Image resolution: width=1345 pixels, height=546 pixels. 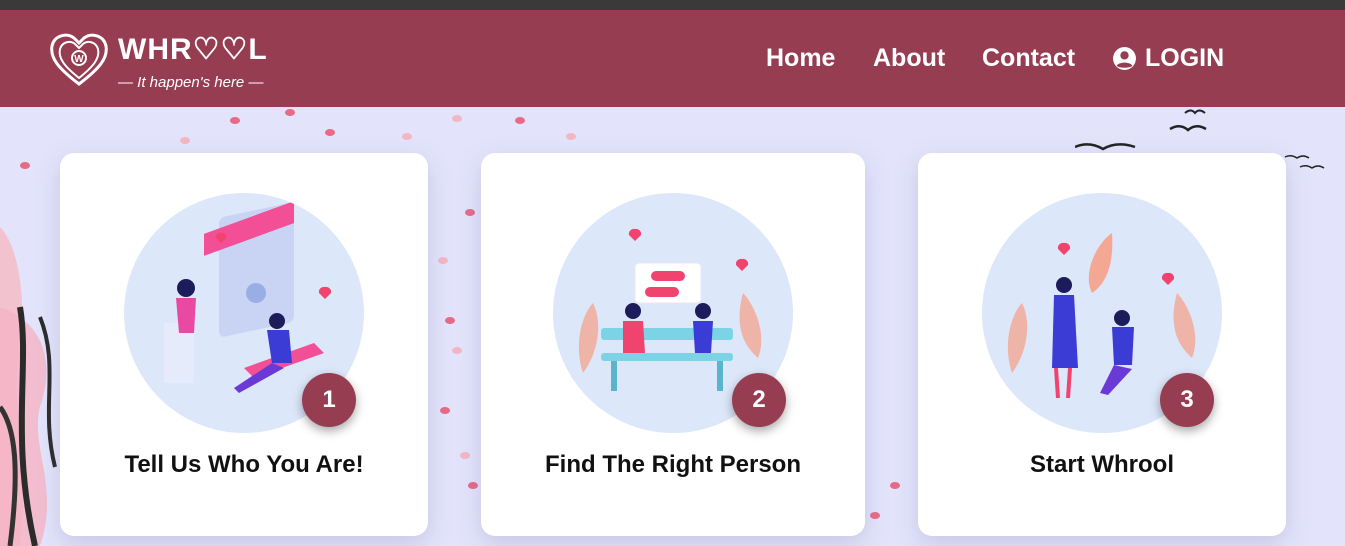 What do you see at coordinates (909, 58) in the screenshot?
I see `nav-about-link: About` at bounding box center [909, 58].